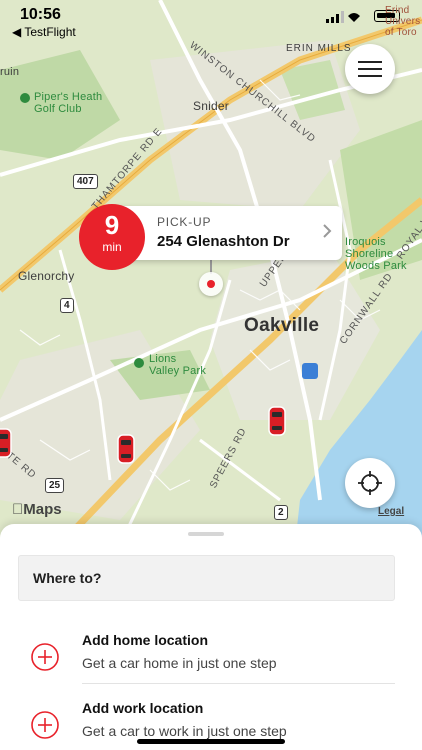 This screenshot has height=750, width=422. I want to click on apple-maps-text: Maps, so click(36, 509).